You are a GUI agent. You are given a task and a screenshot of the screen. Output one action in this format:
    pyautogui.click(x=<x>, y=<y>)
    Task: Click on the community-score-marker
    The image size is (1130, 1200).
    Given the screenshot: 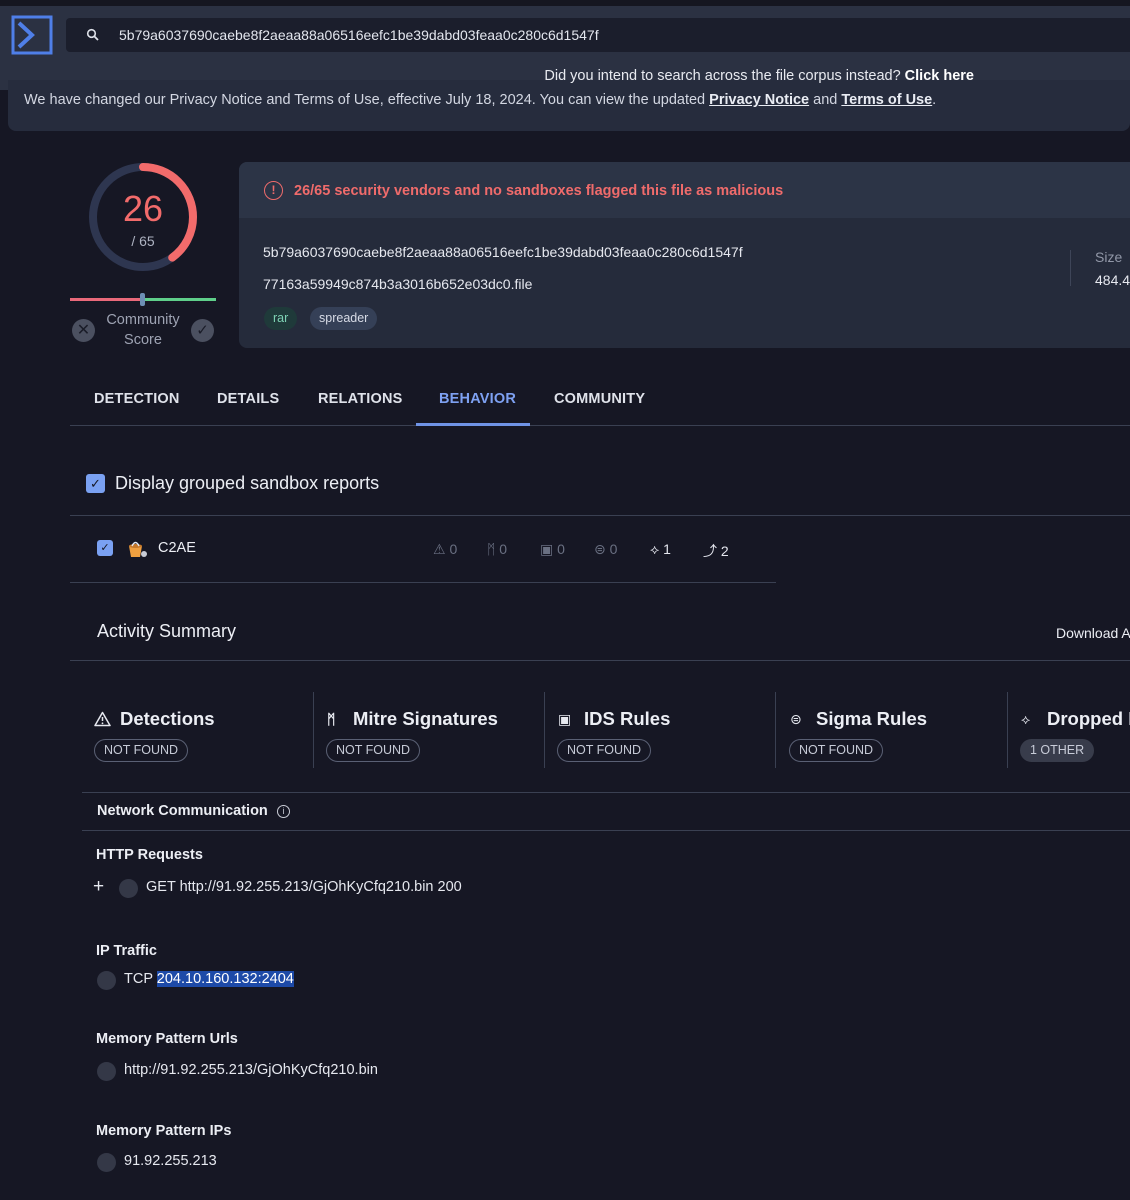 What is the action you would take?
    pyautogui.click(x=142, y=299)
    